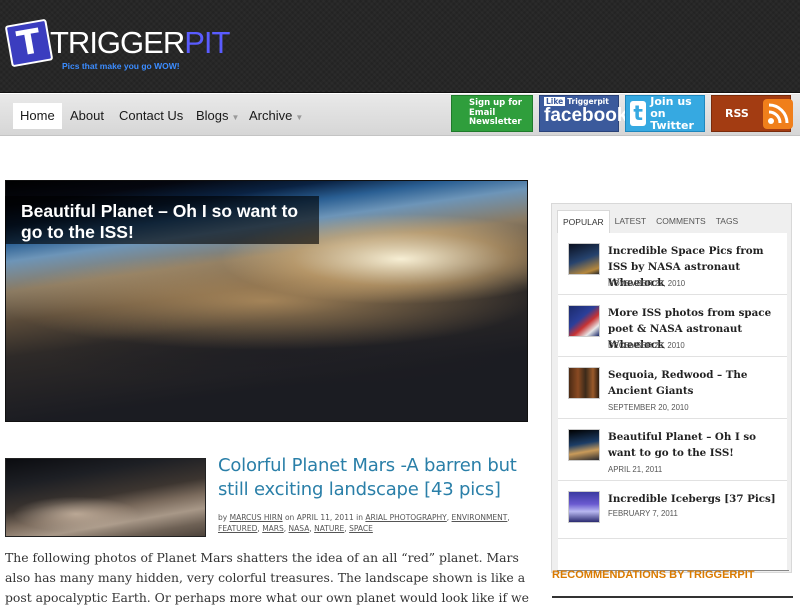  Describe the element at coordinates (638, 113) in the screenshot. I see `twitter-icon: t` at that location.